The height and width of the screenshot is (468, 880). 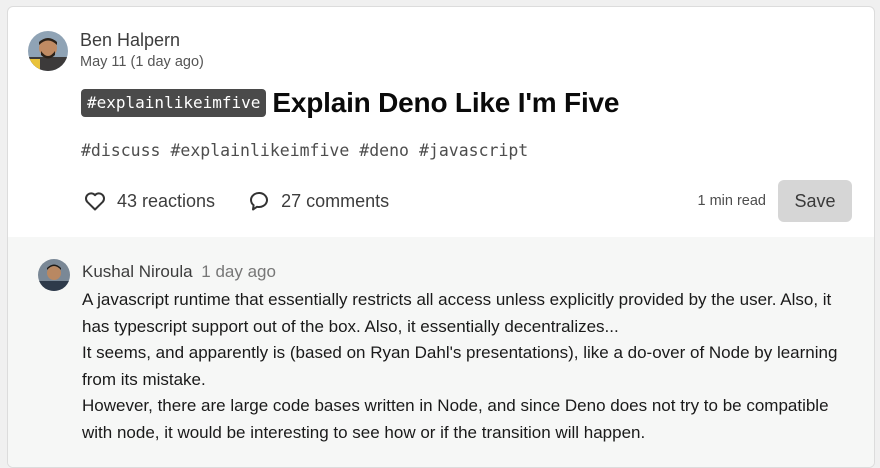 What do you see at coordinates (259, 201) in the screenshot?
I see `comment-bubble-icon` at bounding box center [259, 201].